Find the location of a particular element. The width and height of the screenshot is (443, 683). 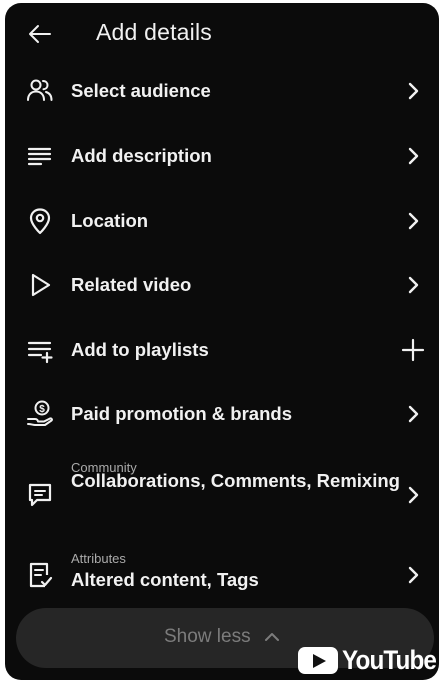

people-icon is located at coordinates (40, 91).